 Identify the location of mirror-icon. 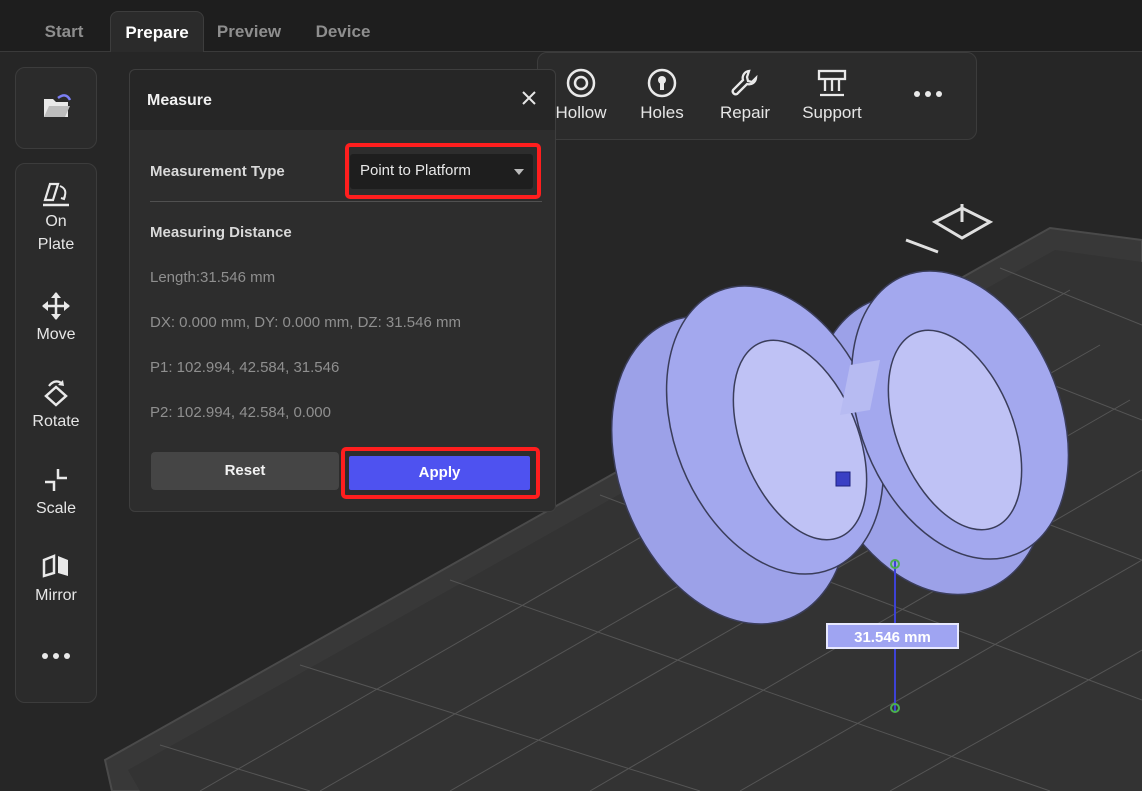
(55, 566).